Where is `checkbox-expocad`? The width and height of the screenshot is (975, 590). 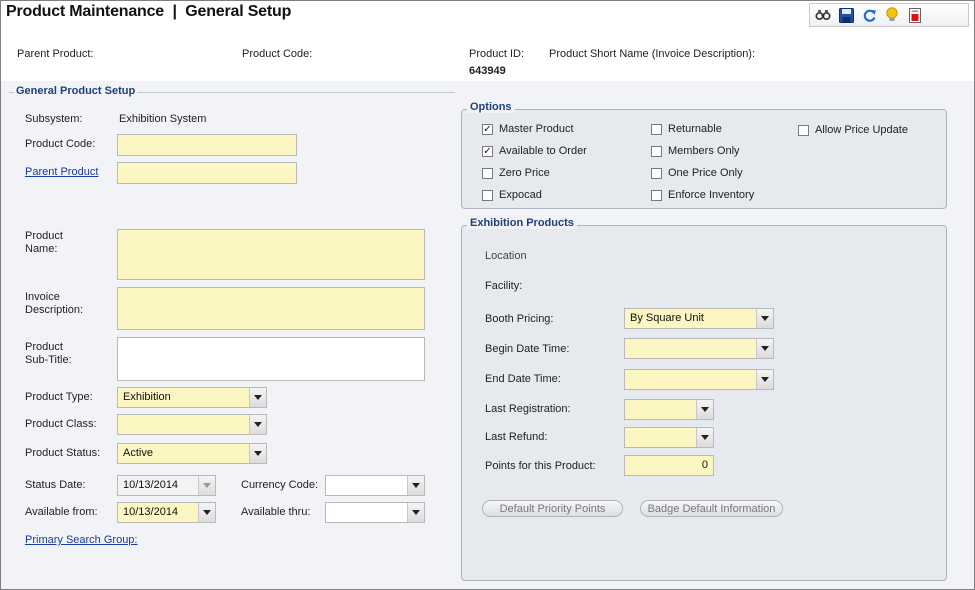
checkbox-expocad is located at coordinates (487, 195).